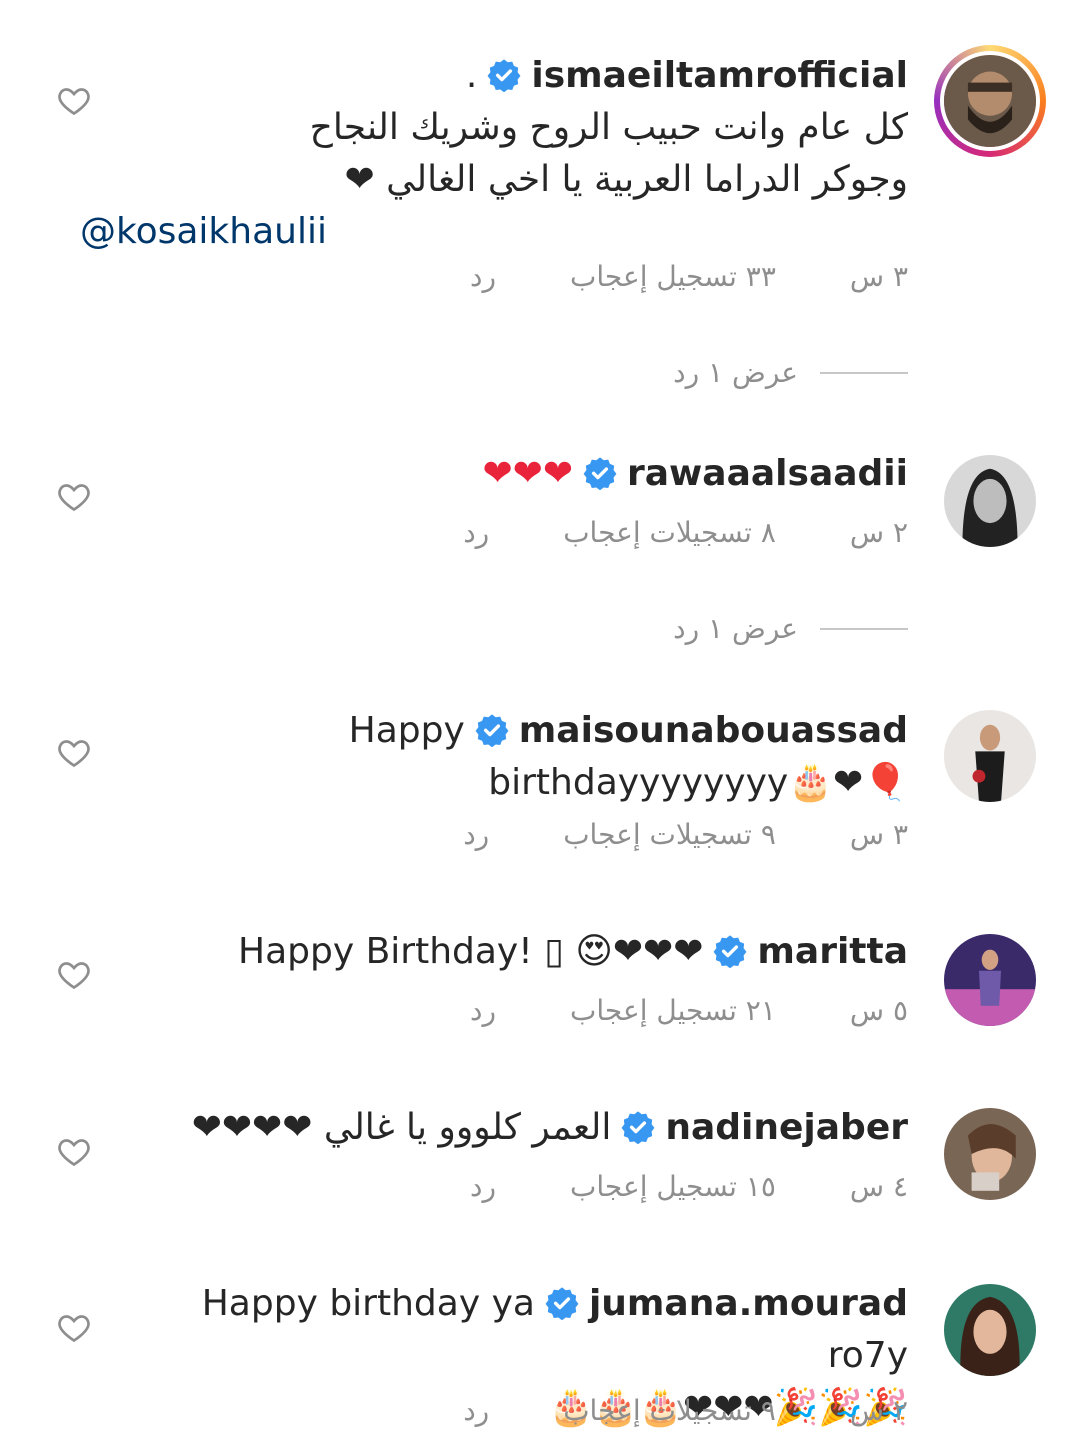 Image resolution: width=1080 pixels, height=1440 pixels. I want to click on comment-text: rawaaalsaadii ❤❤❤, so click(518, 474).